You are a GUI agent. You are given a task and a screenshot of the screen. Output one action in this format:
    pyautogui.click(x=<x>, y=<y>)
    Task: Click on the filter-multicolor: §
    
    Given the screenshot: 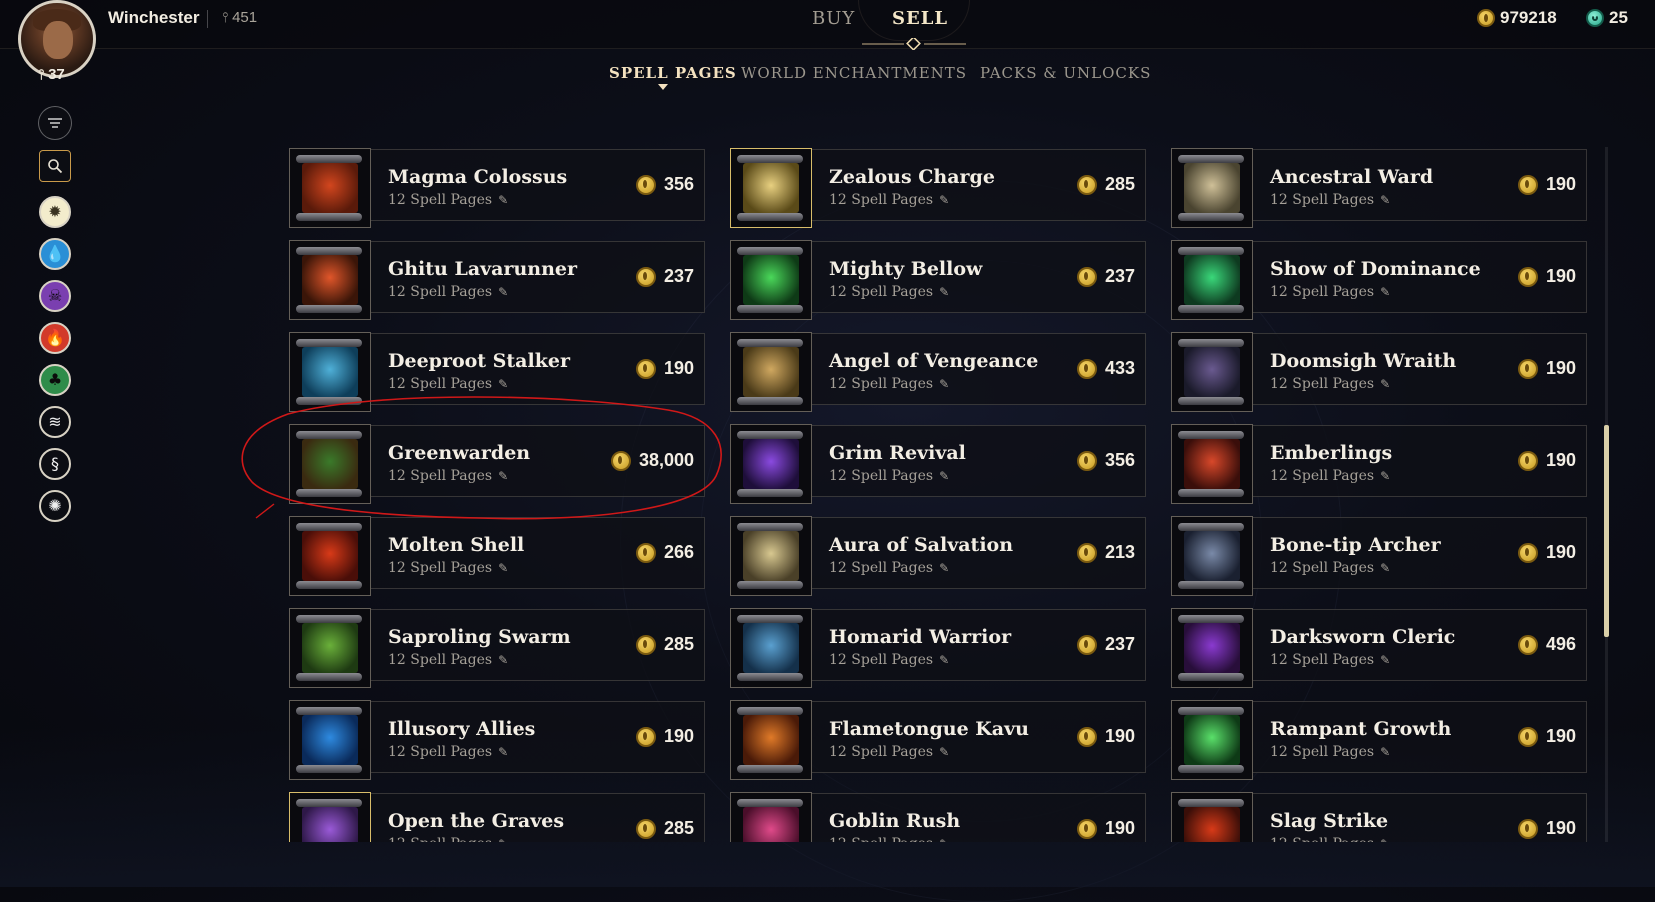 What is the action you would take?
    pyautogui.click(x=55, y=464)
    